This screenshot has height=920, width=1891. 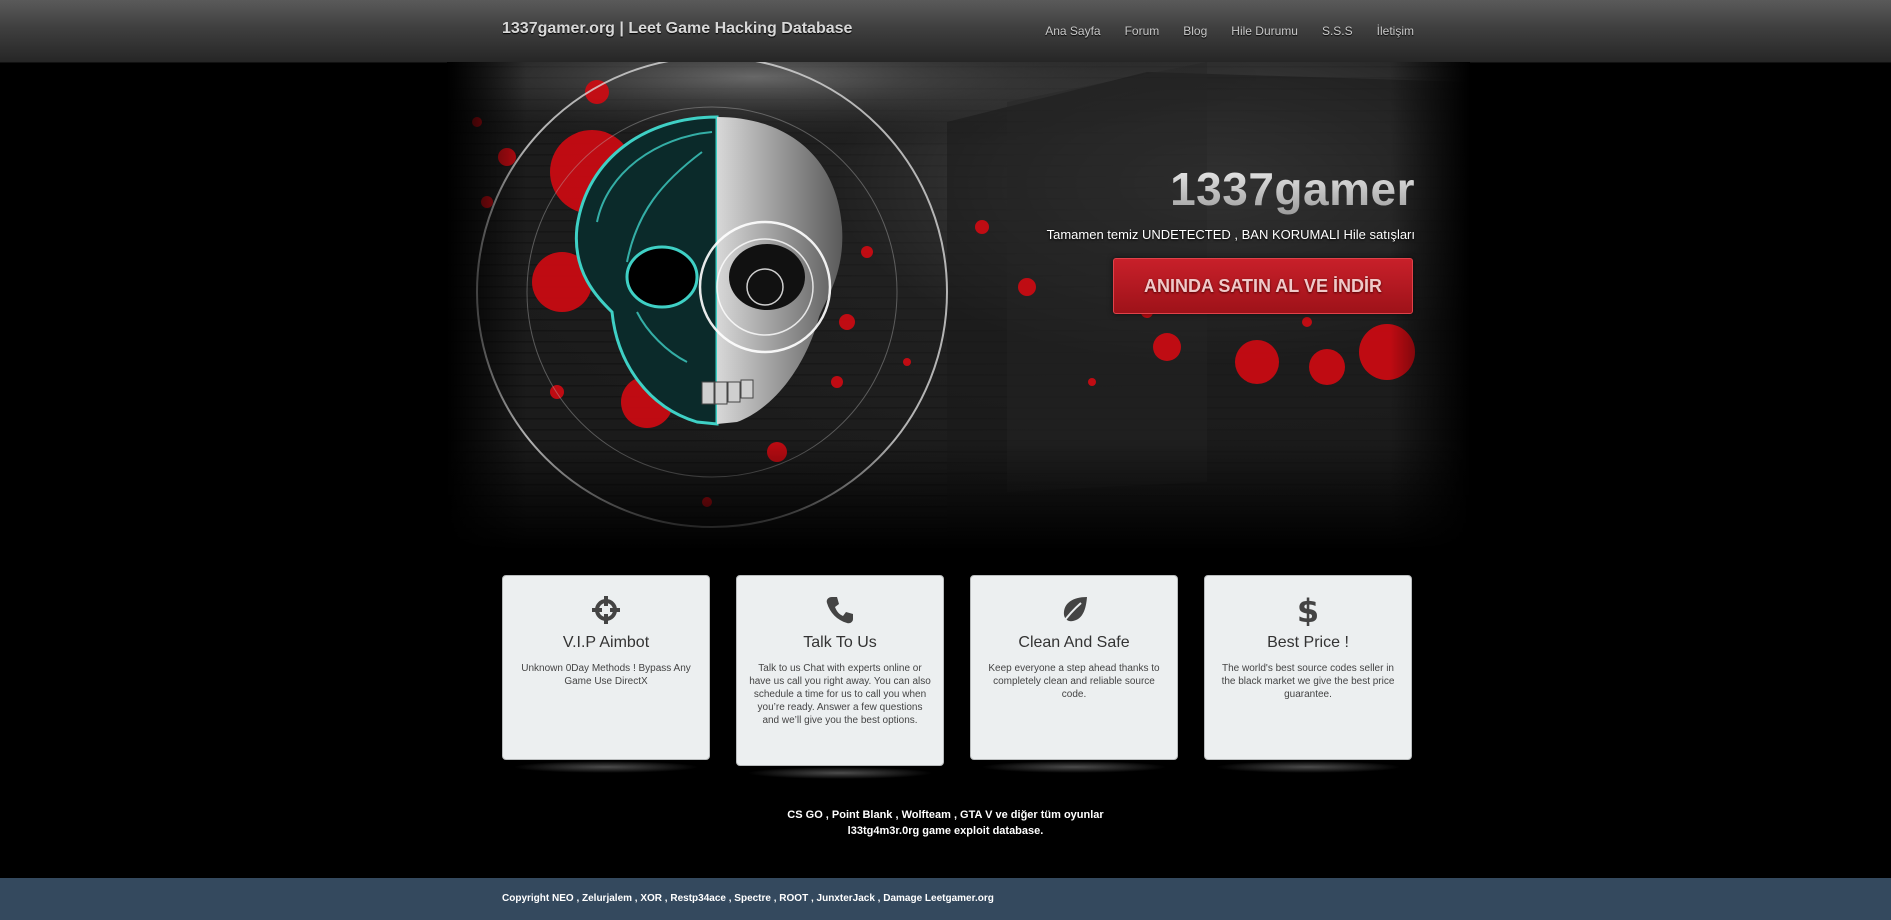 What do you see at coordinates (1072, 31) in the screenshot?
I see `nav-item-home: Ana Sayfa` at bounding box center [1072, 31].